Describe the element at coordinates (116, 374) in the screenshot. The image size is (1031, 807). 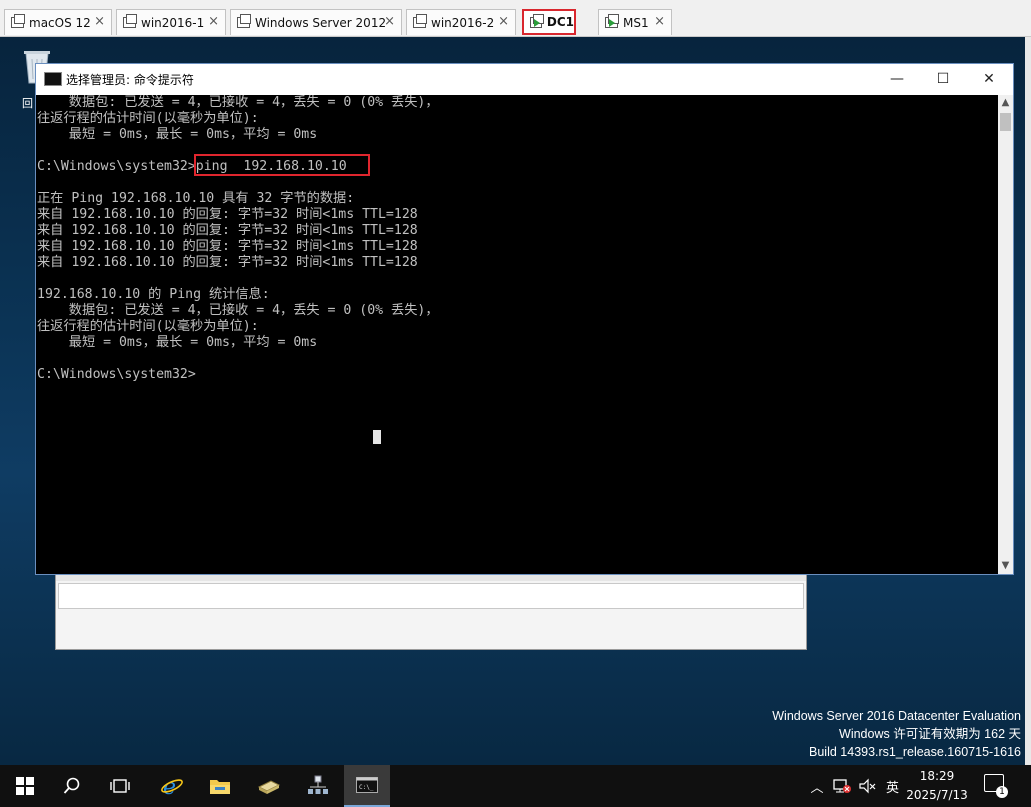
I see `console-line: C:\Windows\system32>` at that location.